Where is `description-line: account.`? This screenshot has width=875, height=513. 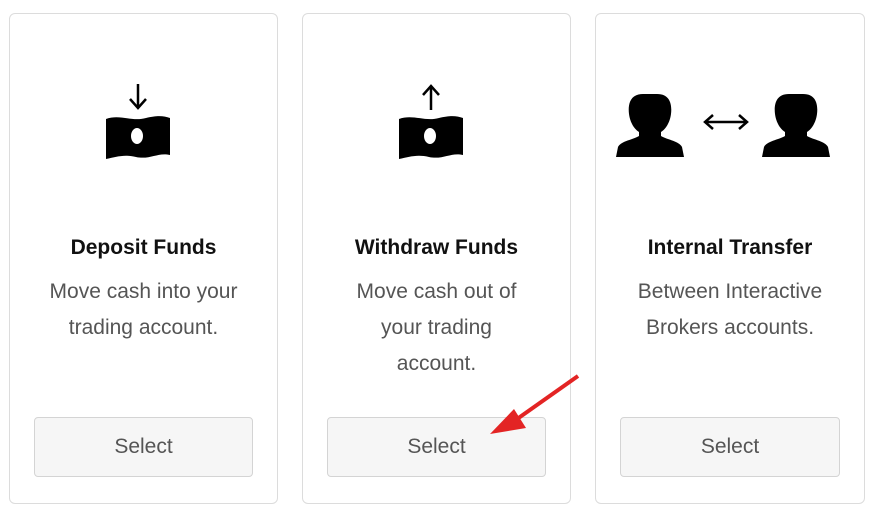
description-line: account. is located at coordinates (436, 363).